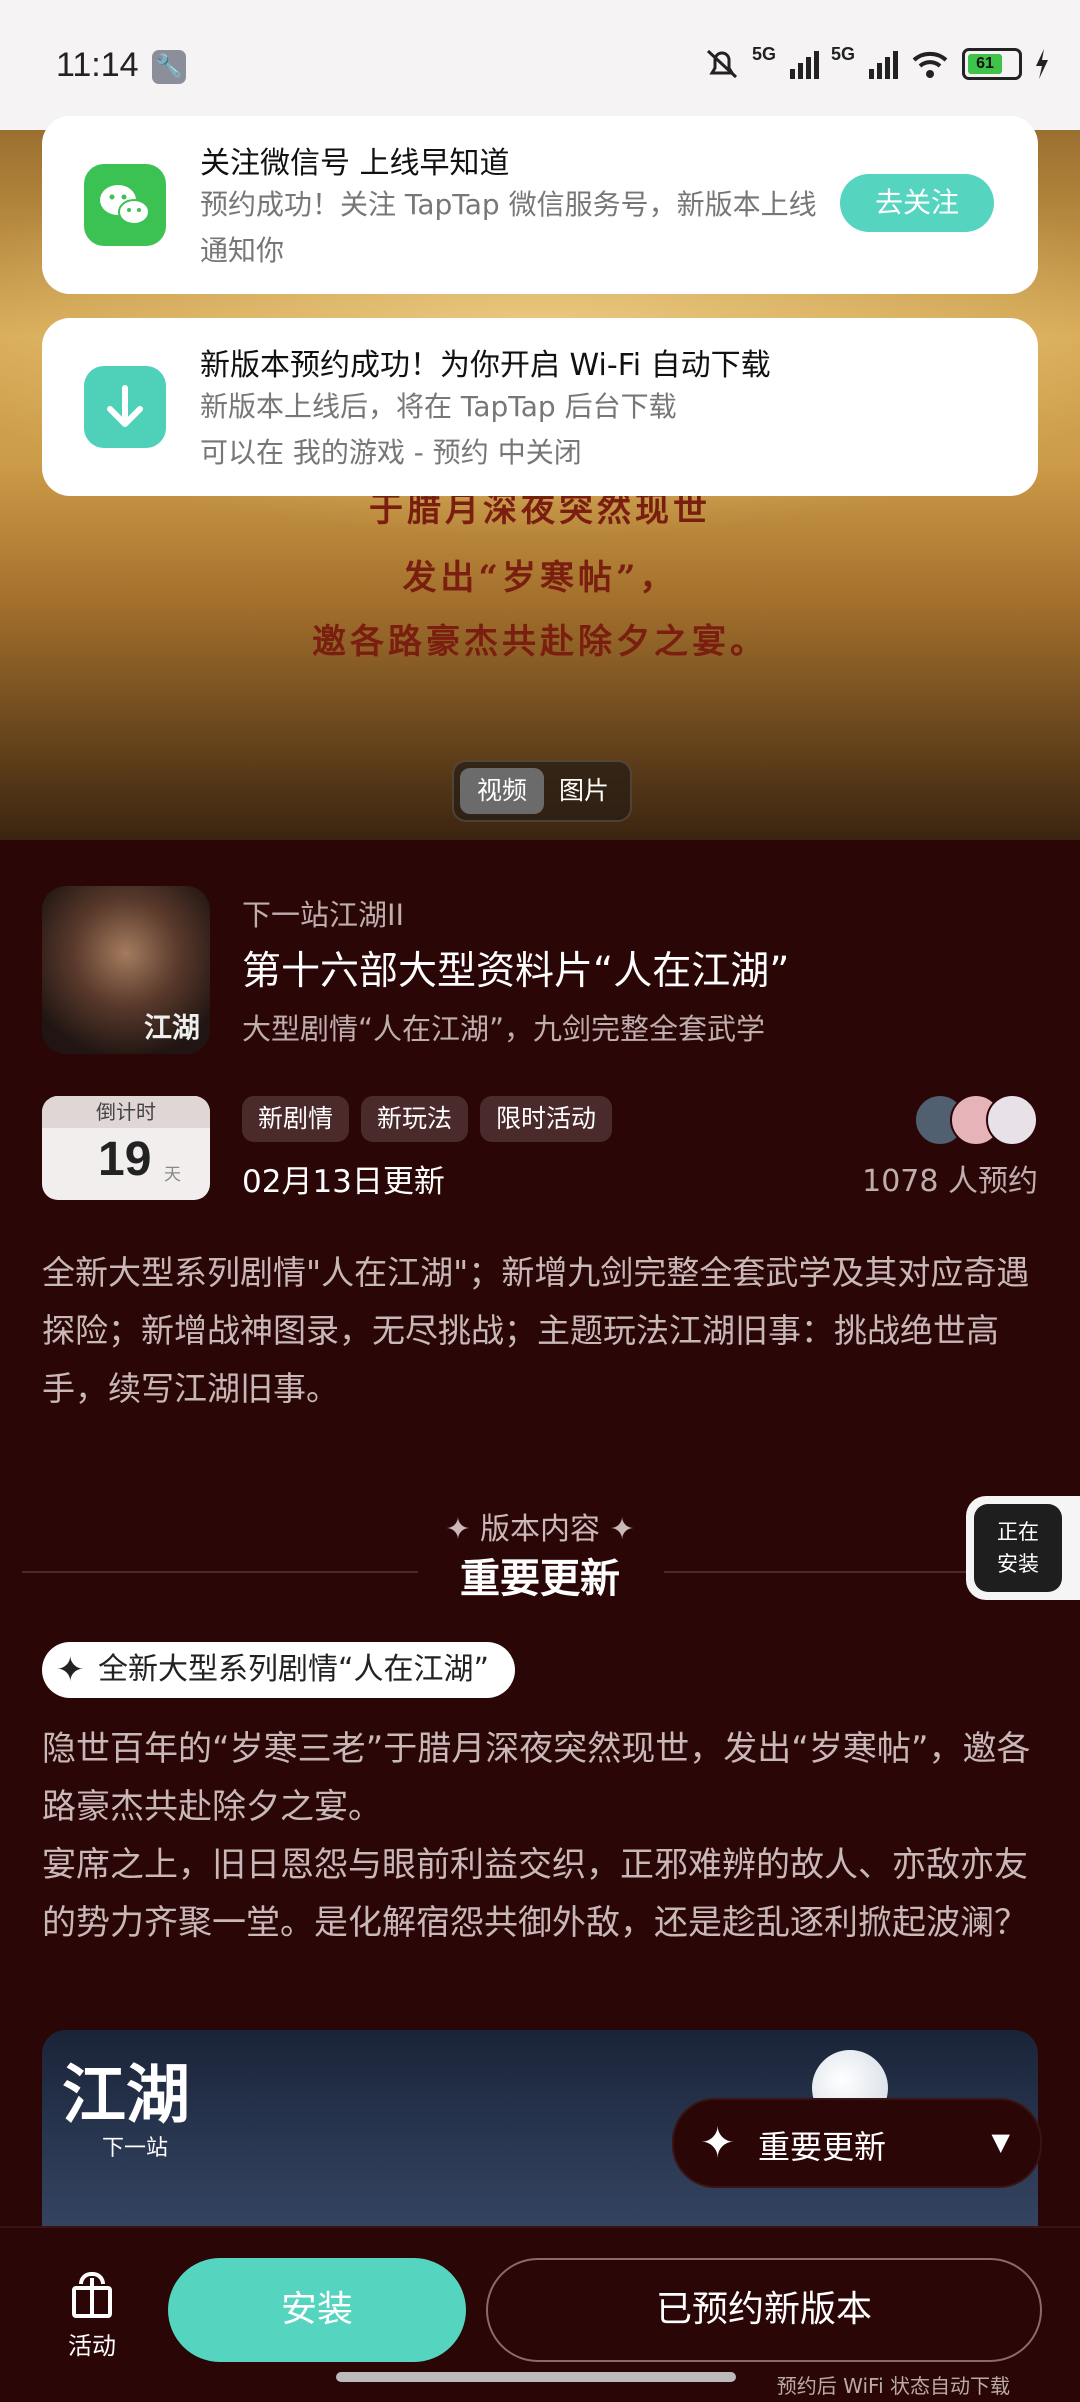  What do you see at coordinates (516, 971) in the screenshot?
I see `version-title: 第十六部大型资料片“人在江湖”` at bounding box center [516, 971].